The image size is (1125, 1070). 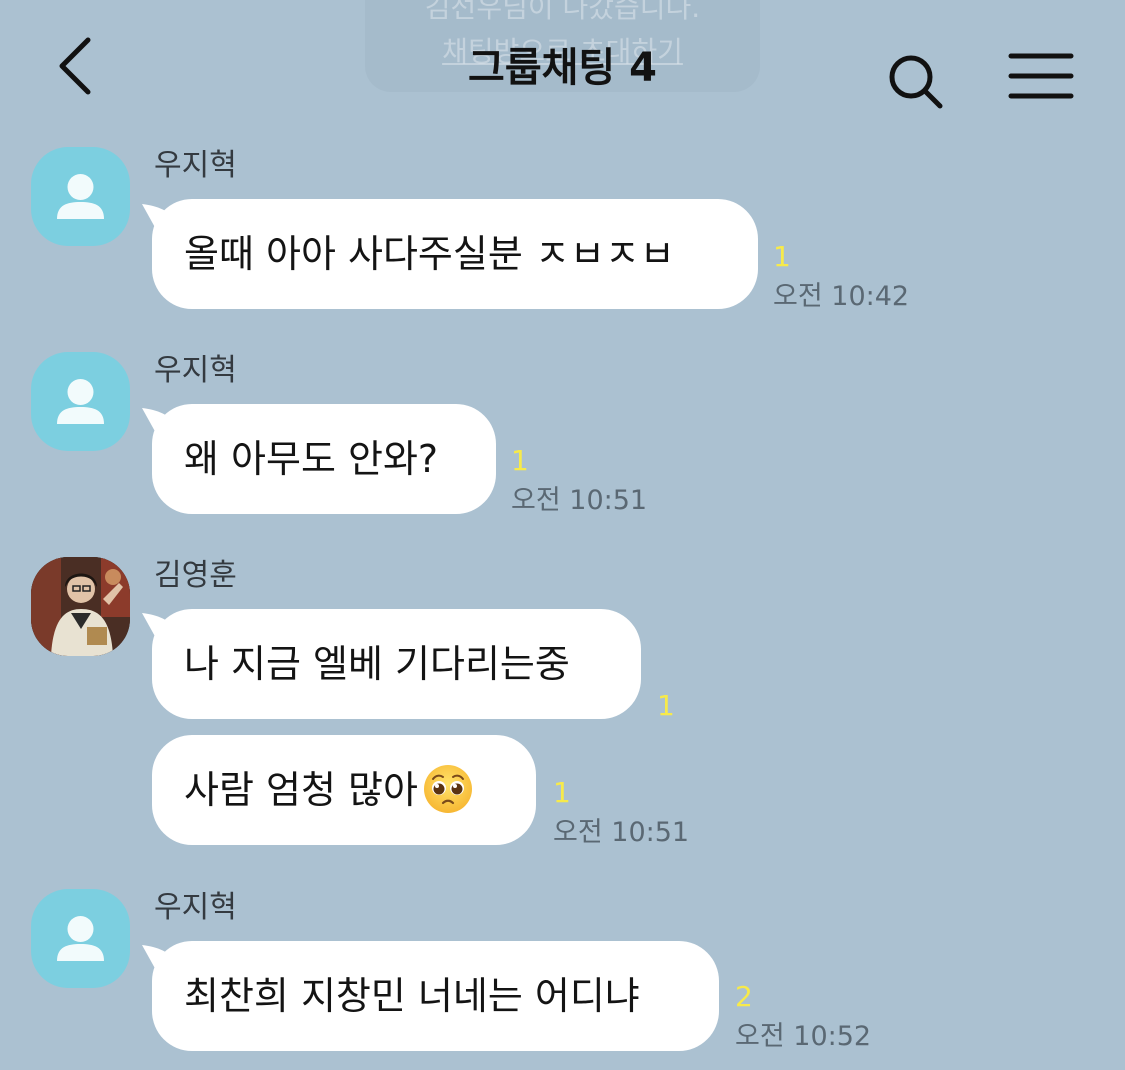 I want to click on message-text: 사람 엄청 많아, so click(x=301, y=790).